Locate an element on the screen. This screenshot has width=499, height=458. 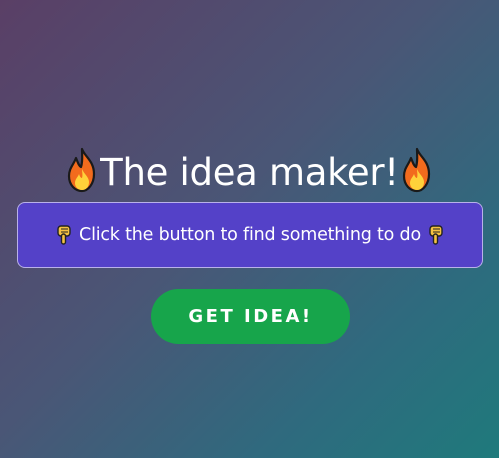
page-title: The idea maker! is located at coordinates (249, 172).